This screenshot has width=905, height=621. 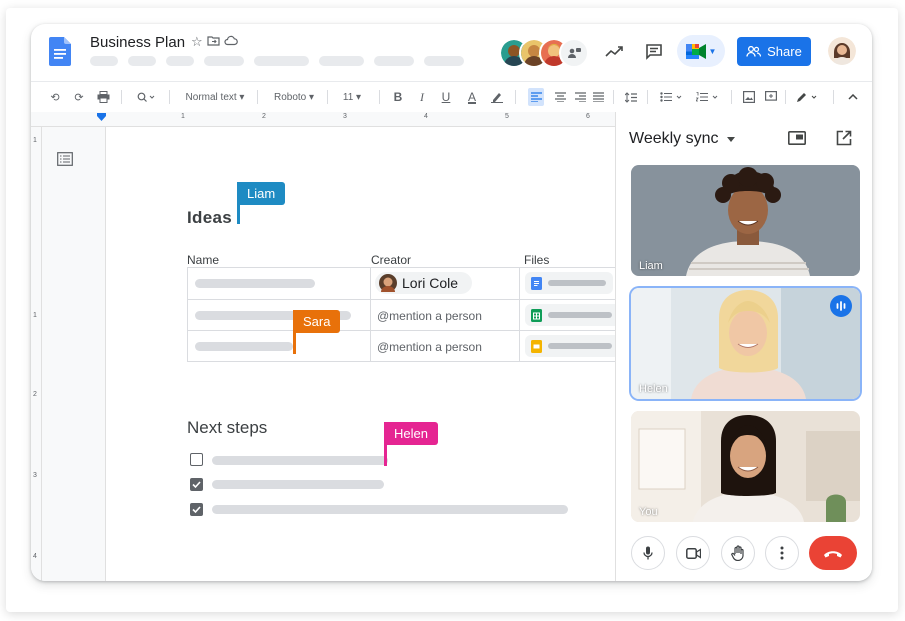 I want to click on leave-call-button, so click(x=833, y=553).